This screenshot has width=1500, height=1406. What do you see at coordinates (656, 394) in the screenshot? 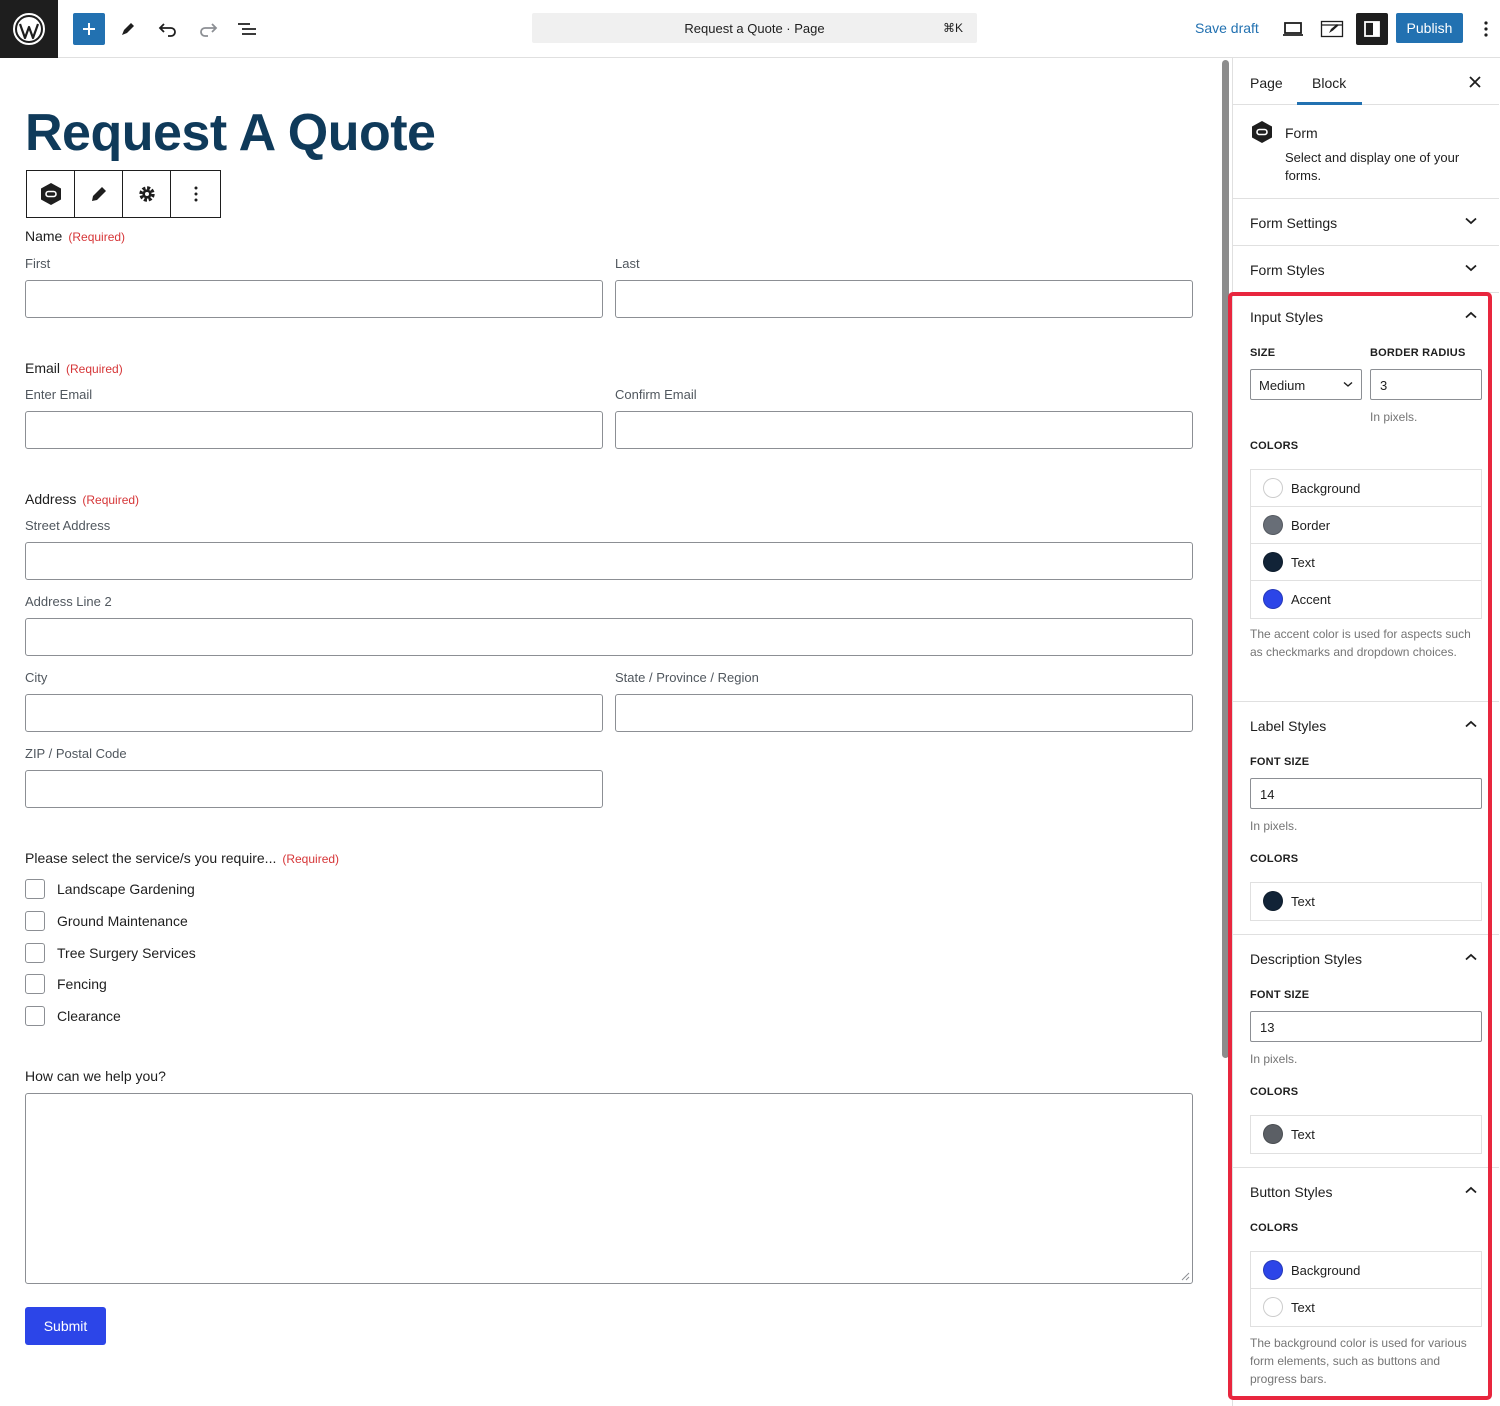
I see `confirm-email-sublabel: Confirm Email` at bounding box center [656, 394].